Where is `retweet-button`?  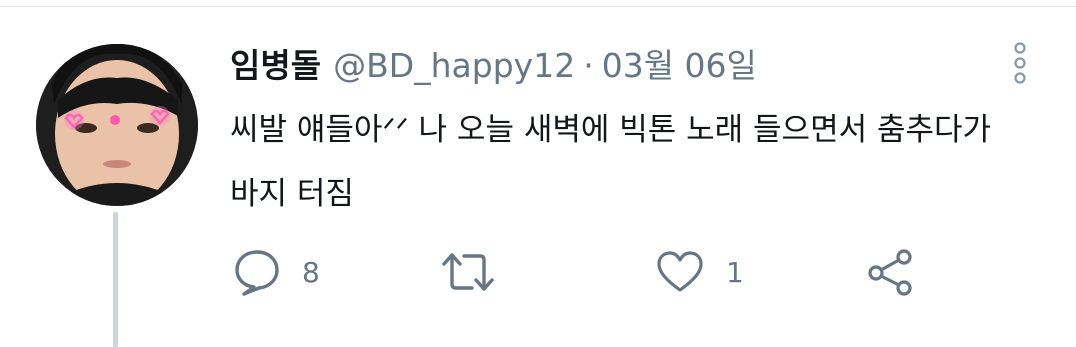
retweet-button is located at coordinates (479, 272).